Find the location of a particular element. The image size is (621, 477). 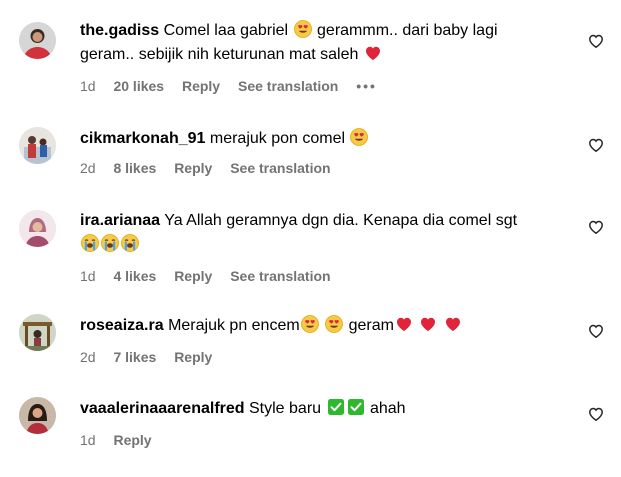

likes-count: 8 likes is located at coordinates (134, 168).